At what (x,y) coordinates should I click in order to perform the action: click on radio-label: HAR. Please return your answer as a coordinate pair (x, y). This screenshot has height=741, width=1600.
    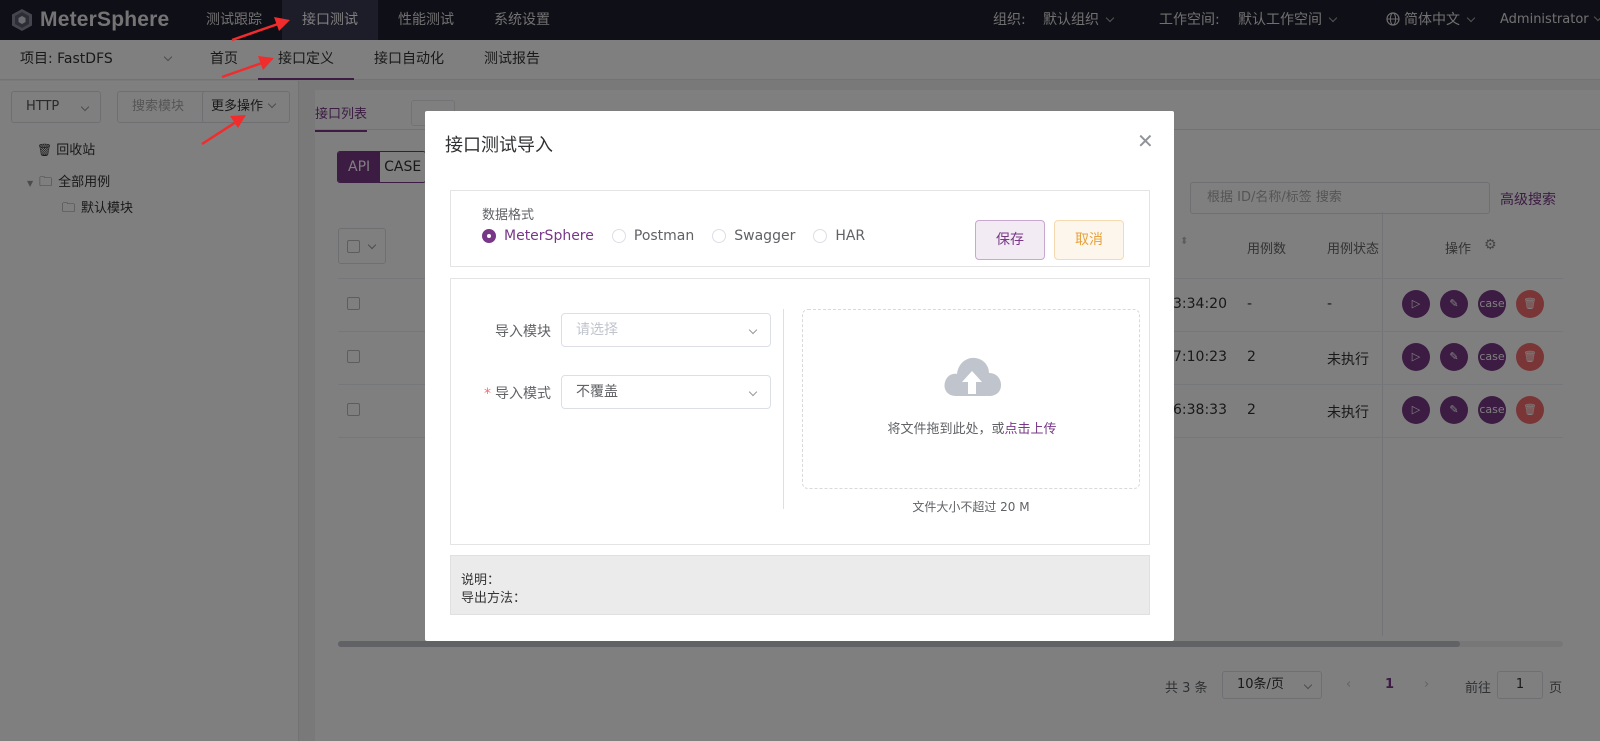
    Looking at the image, I should click on (850, 236).